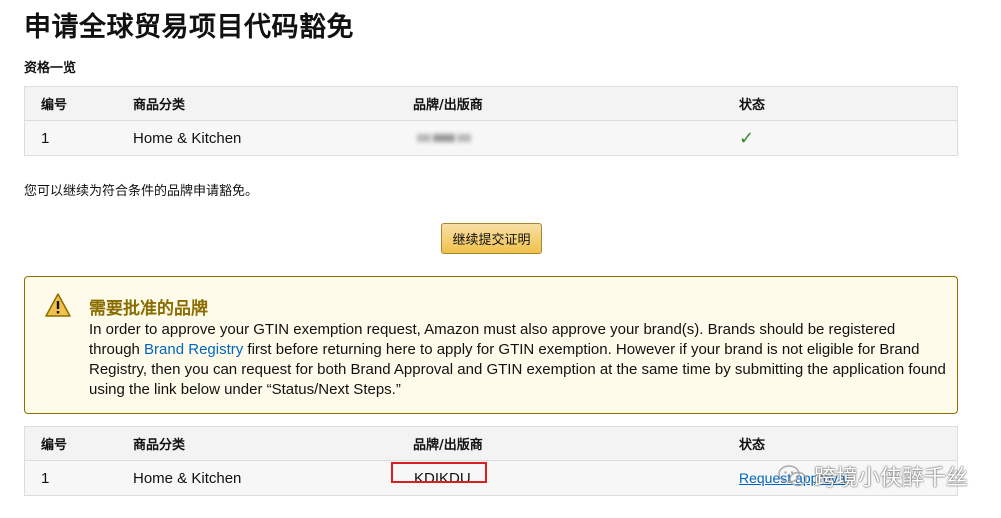  I want to click on blurred-brand-image, so click(443, 138).